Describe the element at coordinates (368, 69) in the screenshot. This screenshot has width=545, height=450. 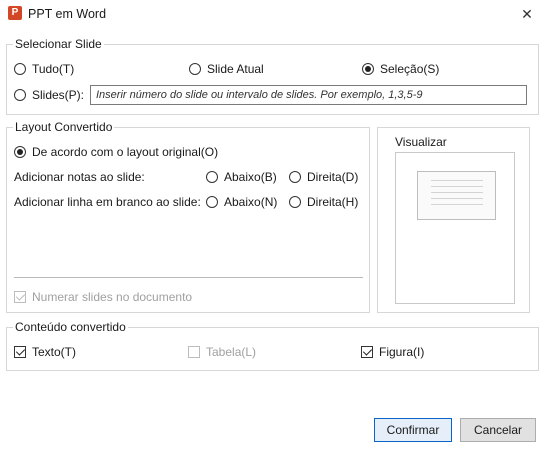
I see `radio-selection` at that location.